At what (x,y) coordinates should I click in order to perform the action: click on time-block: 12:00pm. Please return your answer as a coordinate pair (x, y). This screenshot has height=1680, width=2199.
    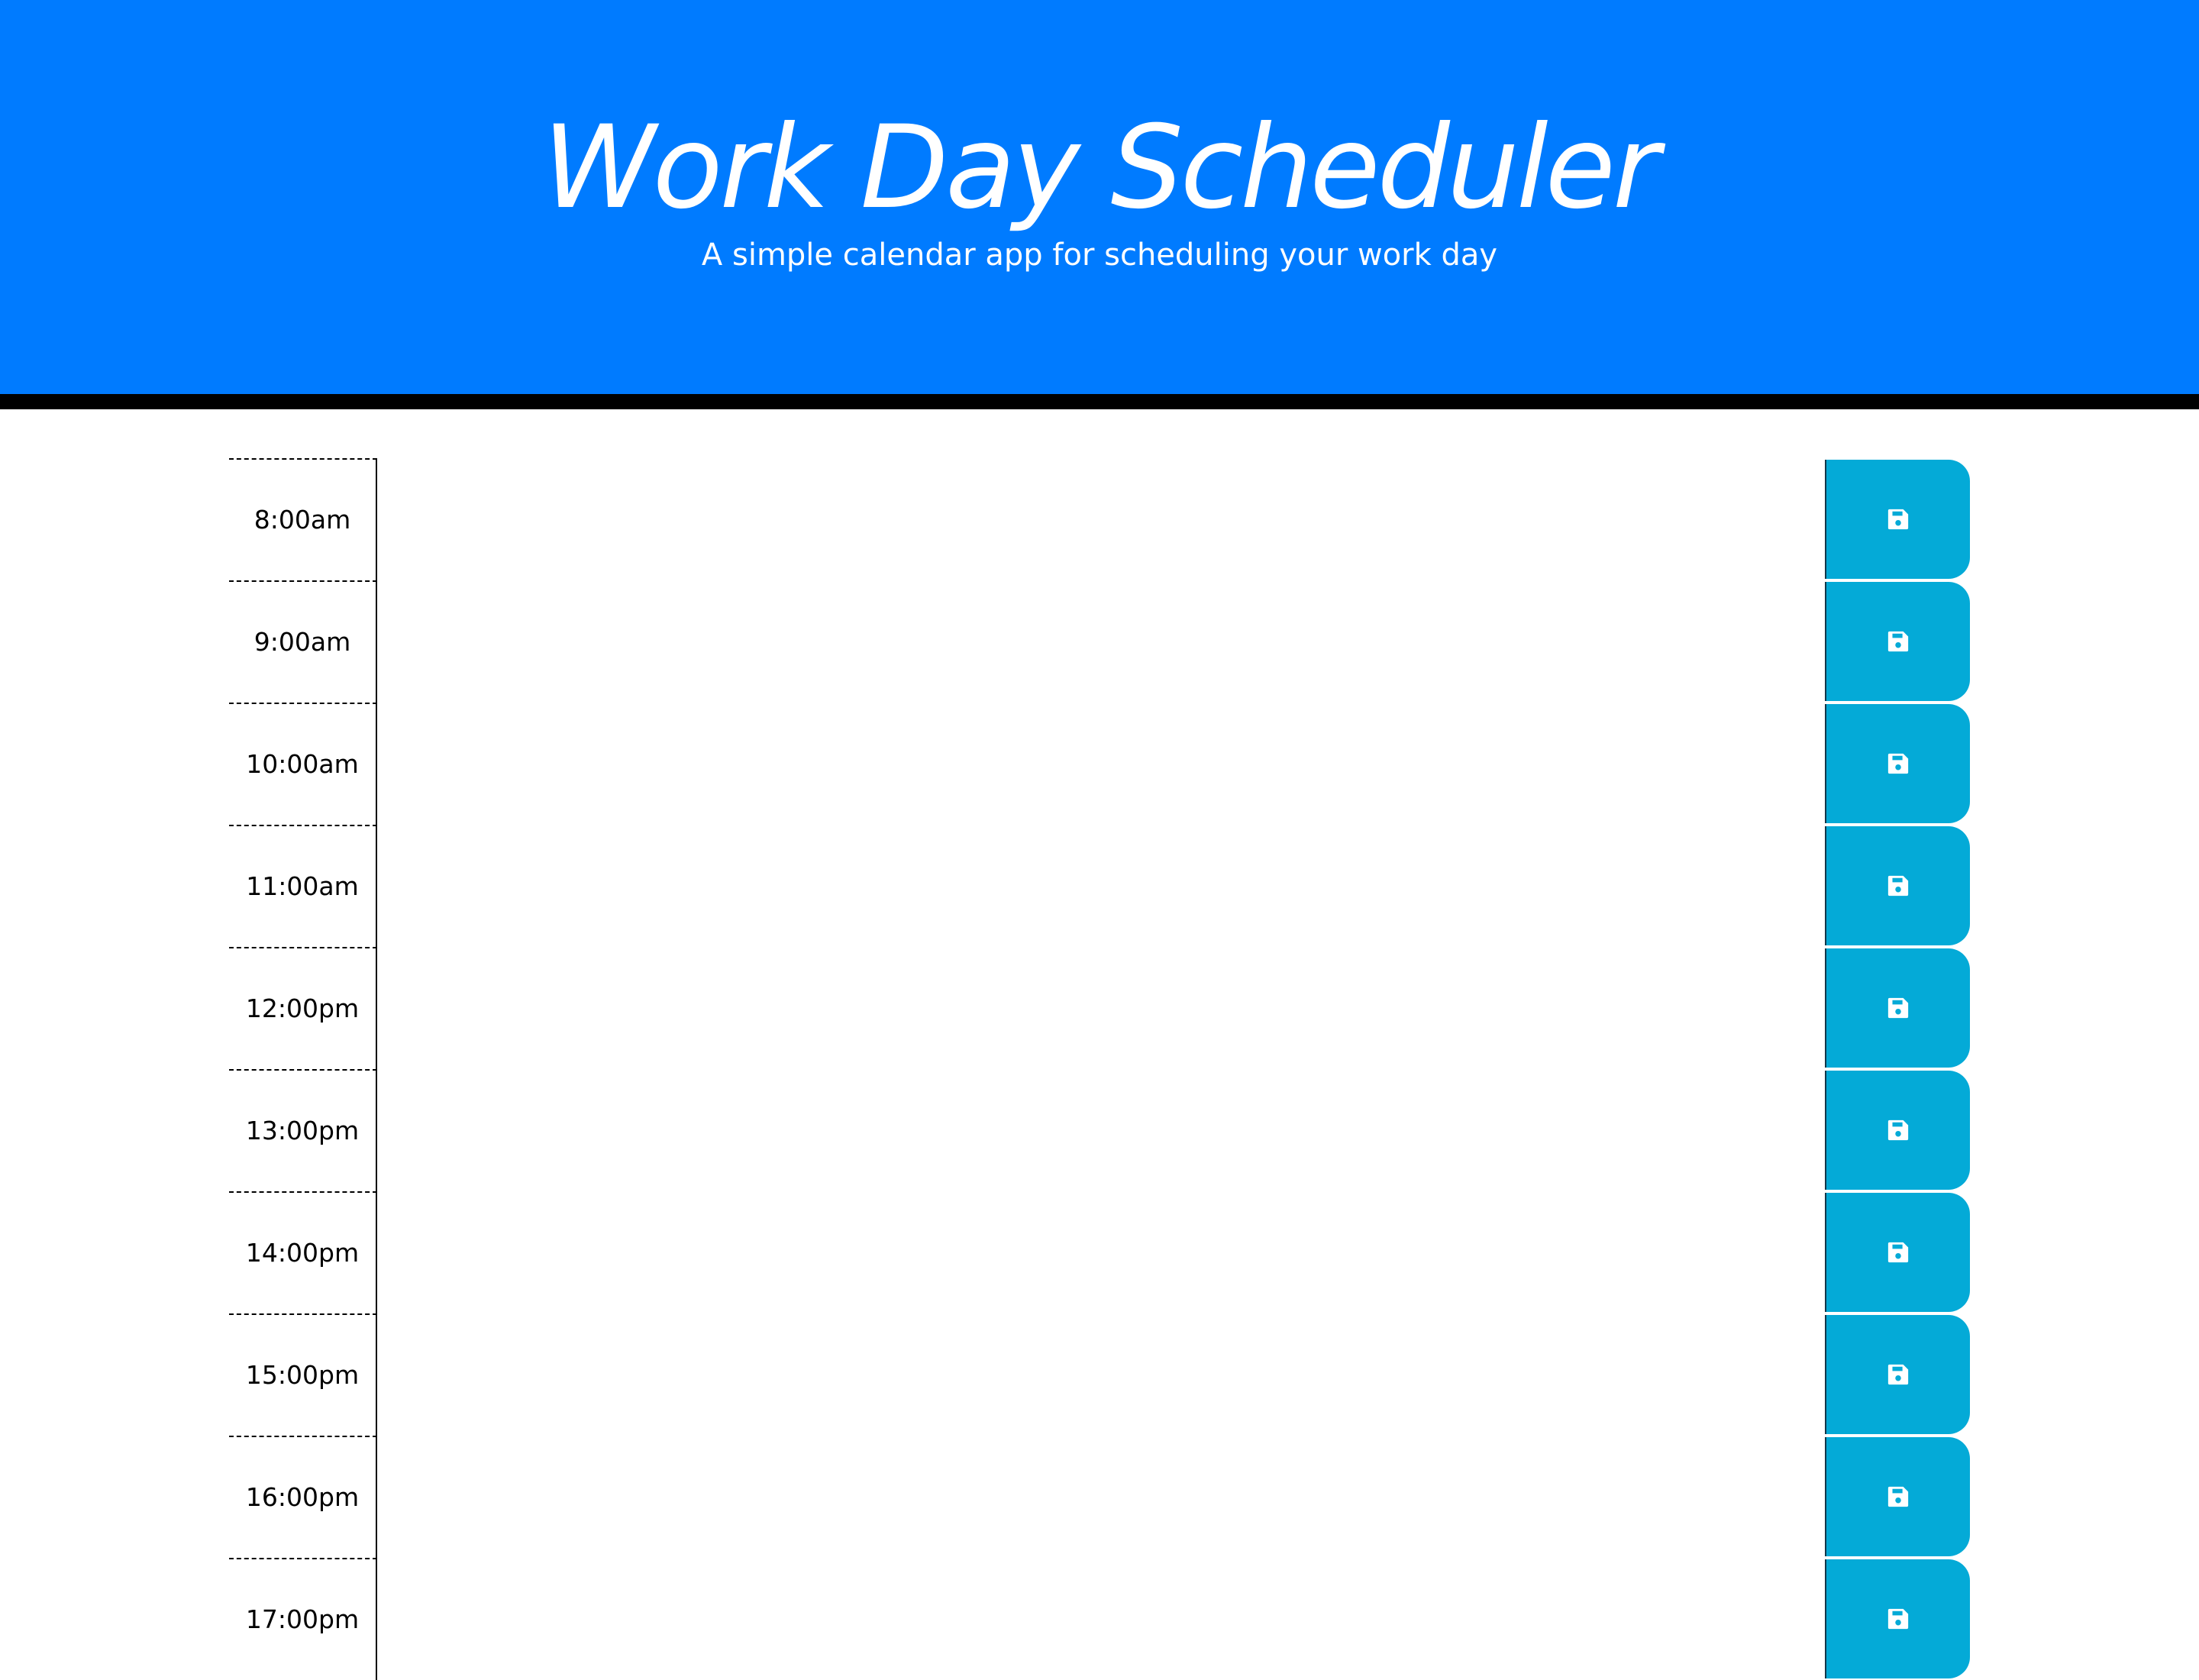
    Looking at the image, I should click on (1100, 1008).